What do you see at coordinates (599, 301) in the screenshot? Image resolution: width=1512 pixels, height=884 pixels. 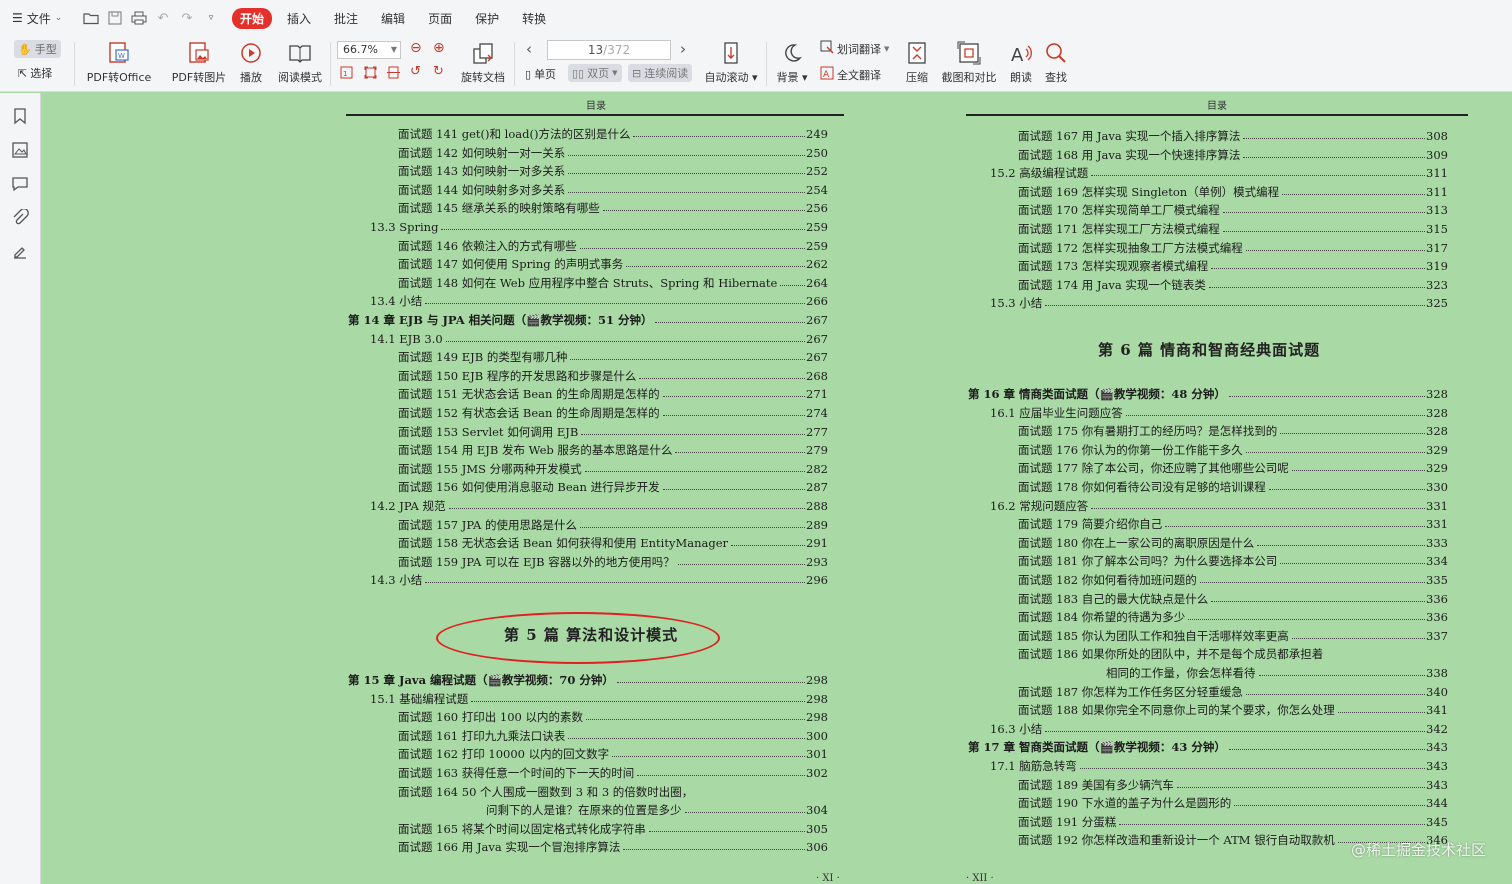 I see `toc-section-row: 13.4 小结 266` at bounding box center [599, 301].